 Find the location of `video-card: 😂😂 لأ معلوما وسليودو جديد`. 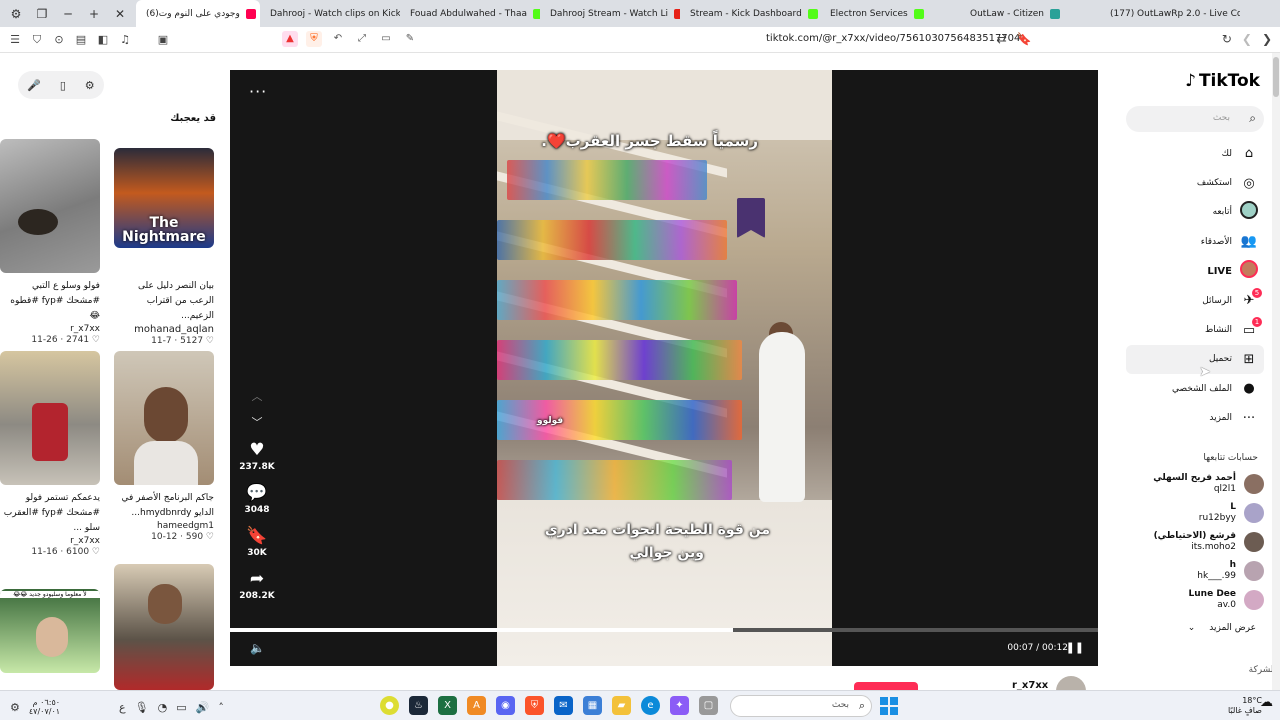

video-card: 😂😂 لأ معلوما وسليودو جديد is located at coordinates (50, 631).